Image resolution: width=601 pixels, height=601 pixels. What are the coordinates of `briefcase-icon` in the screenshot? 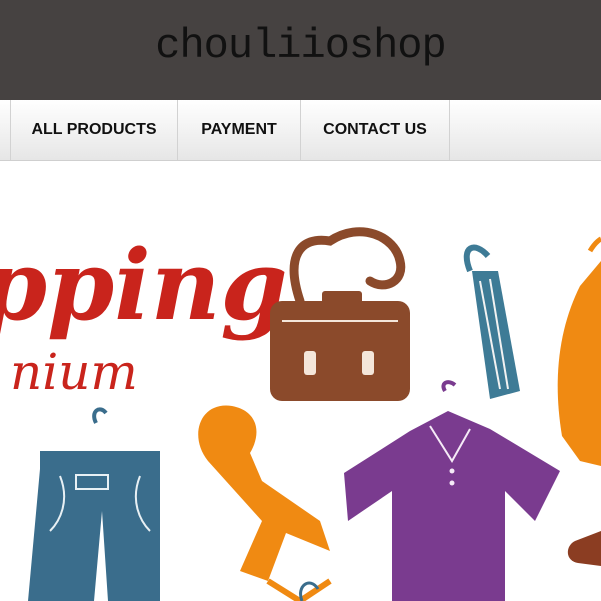 It's located at (340, 314).